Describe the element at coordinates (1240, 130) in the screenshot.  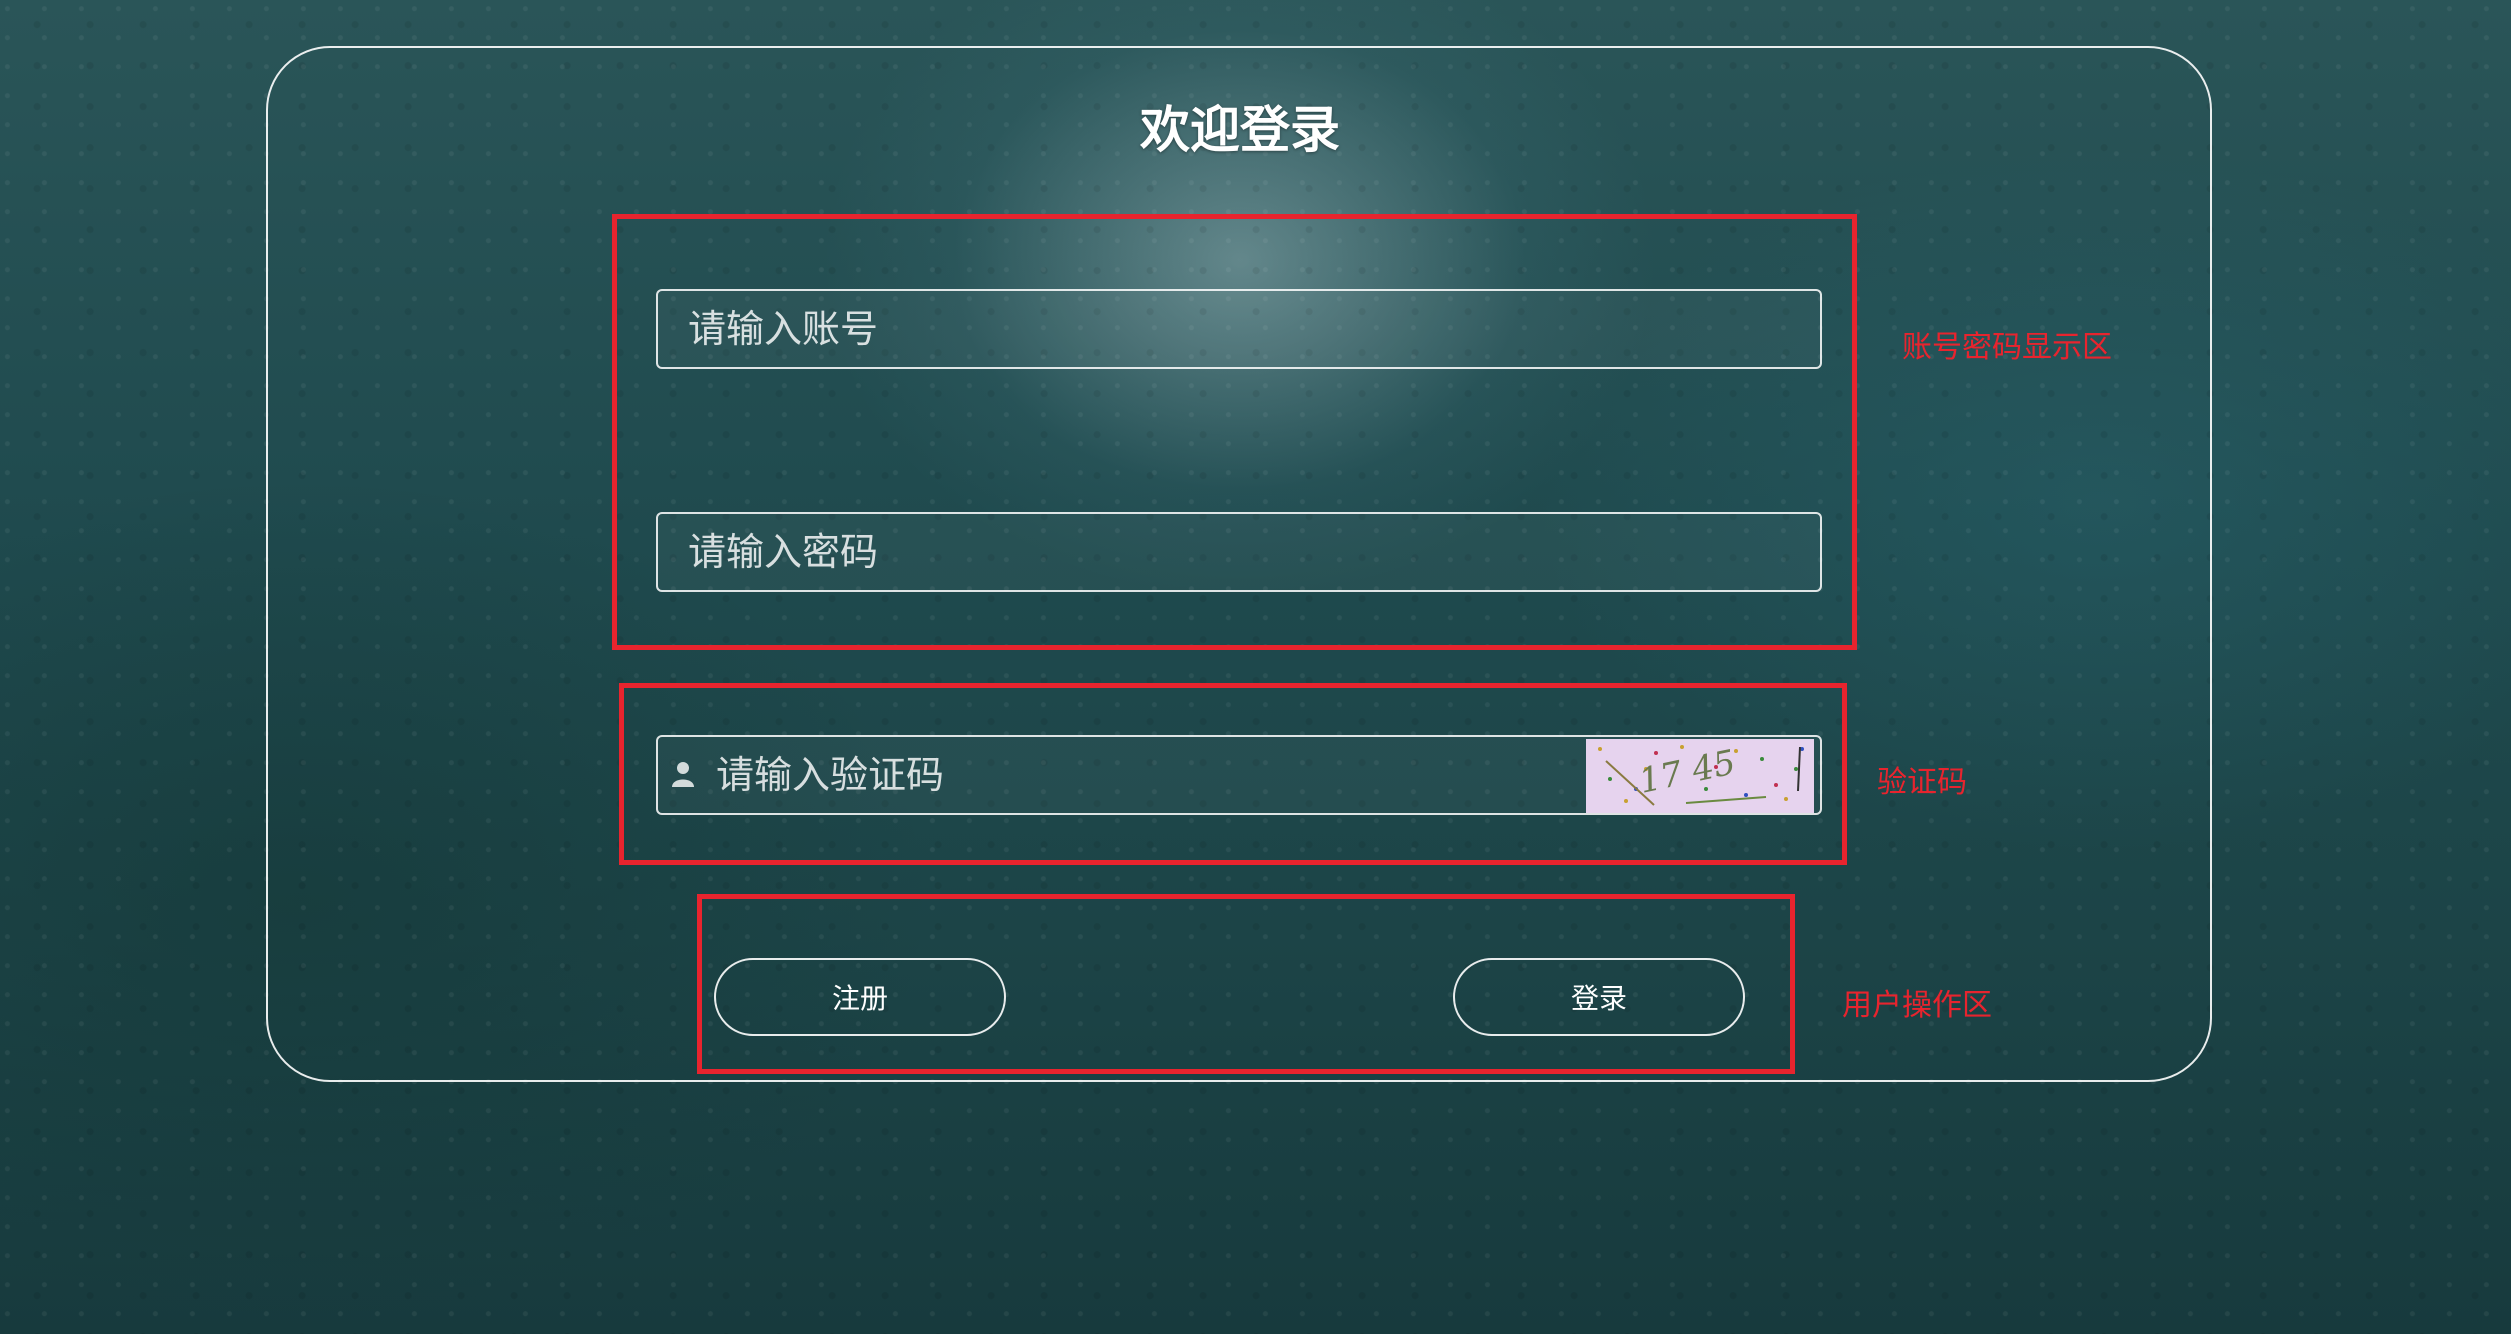
I see `page-title: 欢迎登录` at that location.